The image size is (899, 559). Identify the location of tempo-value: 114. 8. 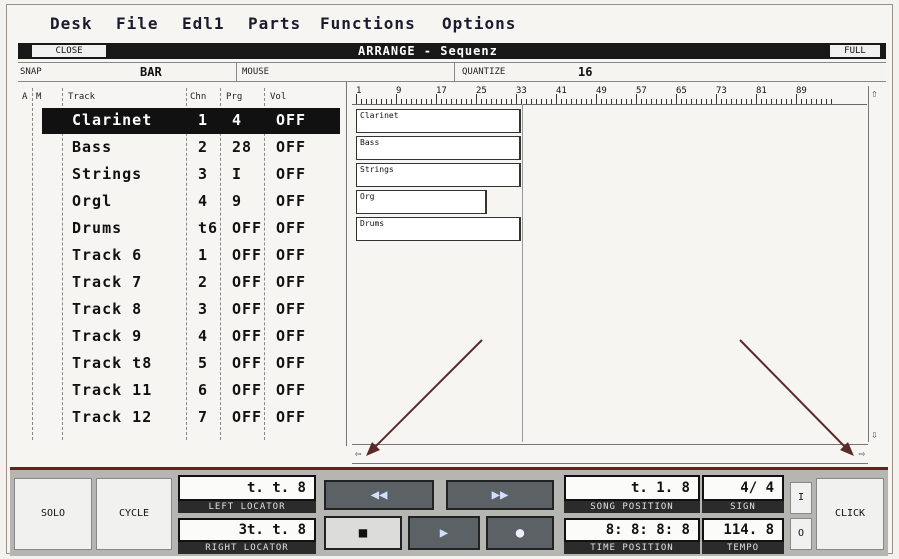
(743, 530).